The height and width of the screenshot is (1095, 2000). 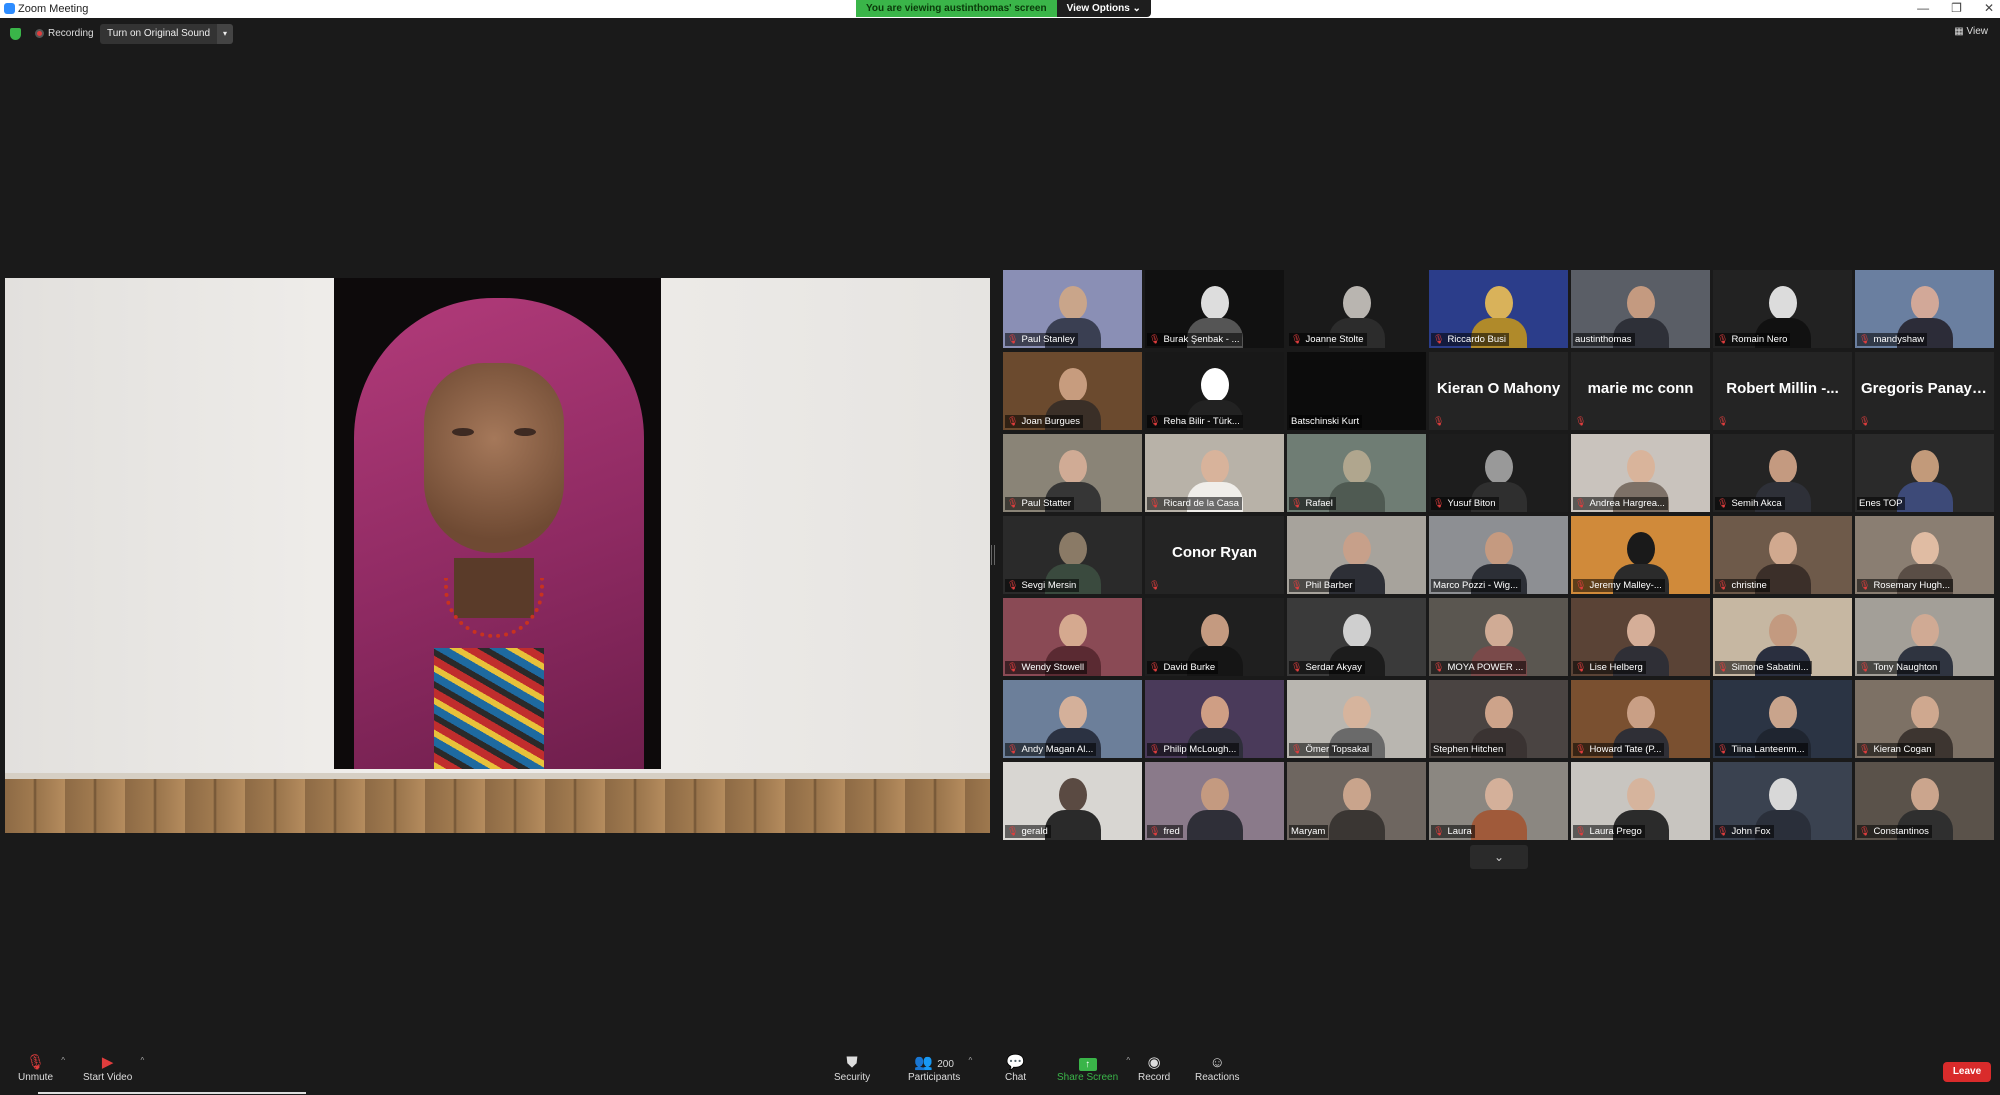 I want to click on participant-tile: 🎙 John Fox, so click(x=1782, y=801).